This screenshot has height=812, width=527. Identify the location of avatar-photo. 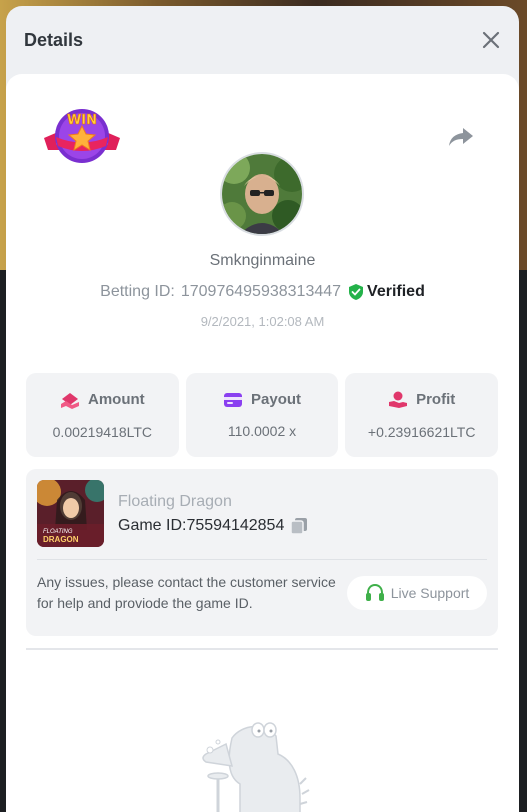
(262, 194).